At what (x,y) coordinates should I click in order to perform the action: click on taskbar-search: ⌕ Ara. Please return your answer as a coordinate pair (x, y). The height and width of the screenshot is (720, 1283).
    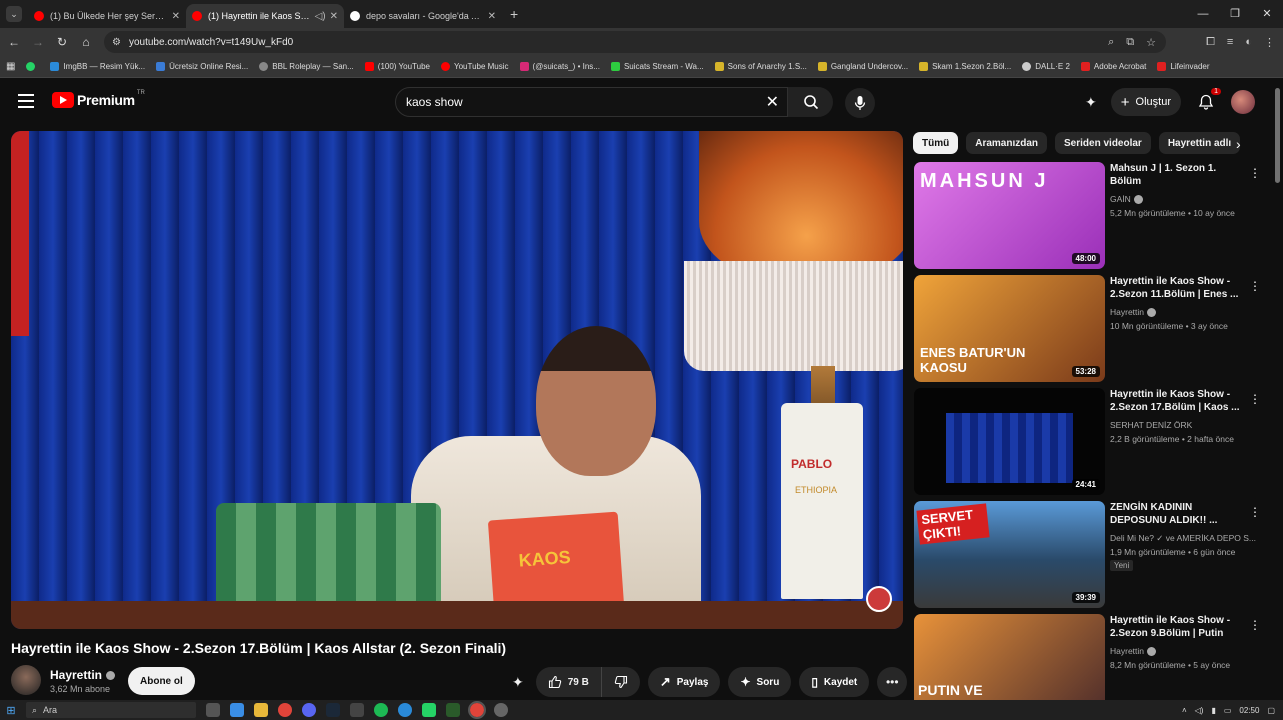
    Looking at the image, I should click on (111, 710).